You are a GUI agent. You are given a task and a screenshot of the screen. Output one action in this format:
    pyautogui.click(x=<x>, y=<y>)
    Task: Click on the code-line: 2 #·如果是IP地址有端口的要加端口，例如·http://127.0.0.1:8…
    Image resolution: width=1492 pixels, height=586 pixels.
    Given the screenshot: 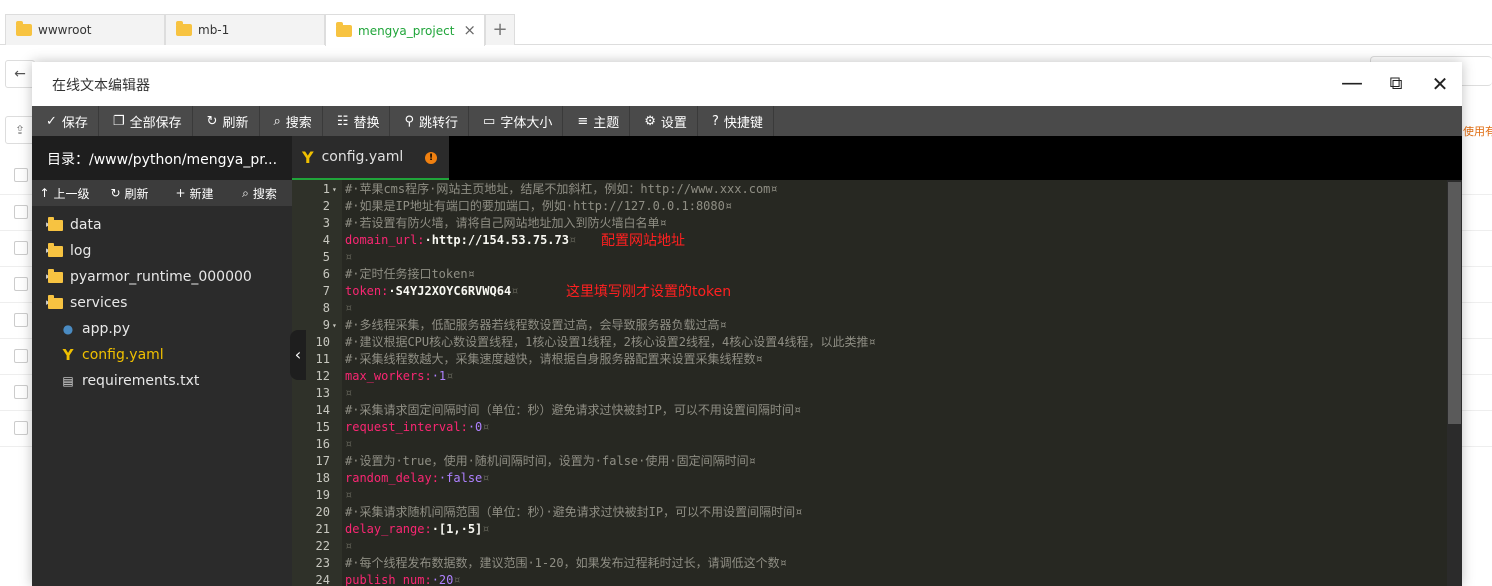 What is the action you would take?
    pyautogui.click(x=869, y=206)
    